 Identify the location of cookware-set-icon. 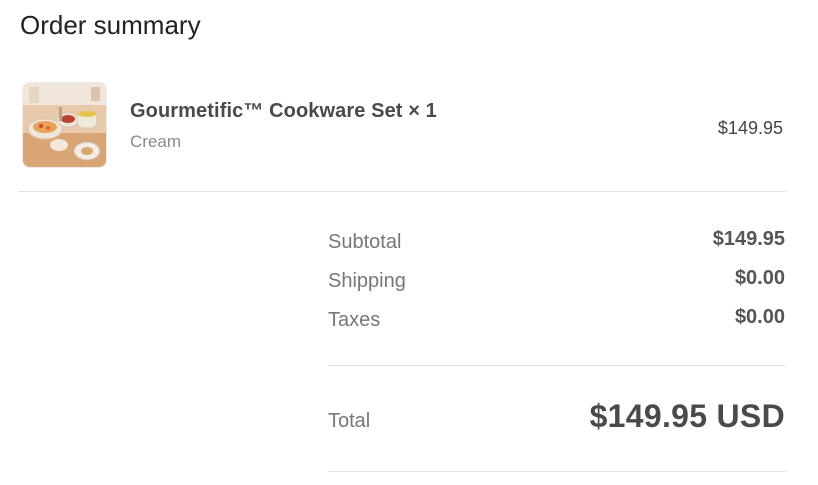
(64, 125).